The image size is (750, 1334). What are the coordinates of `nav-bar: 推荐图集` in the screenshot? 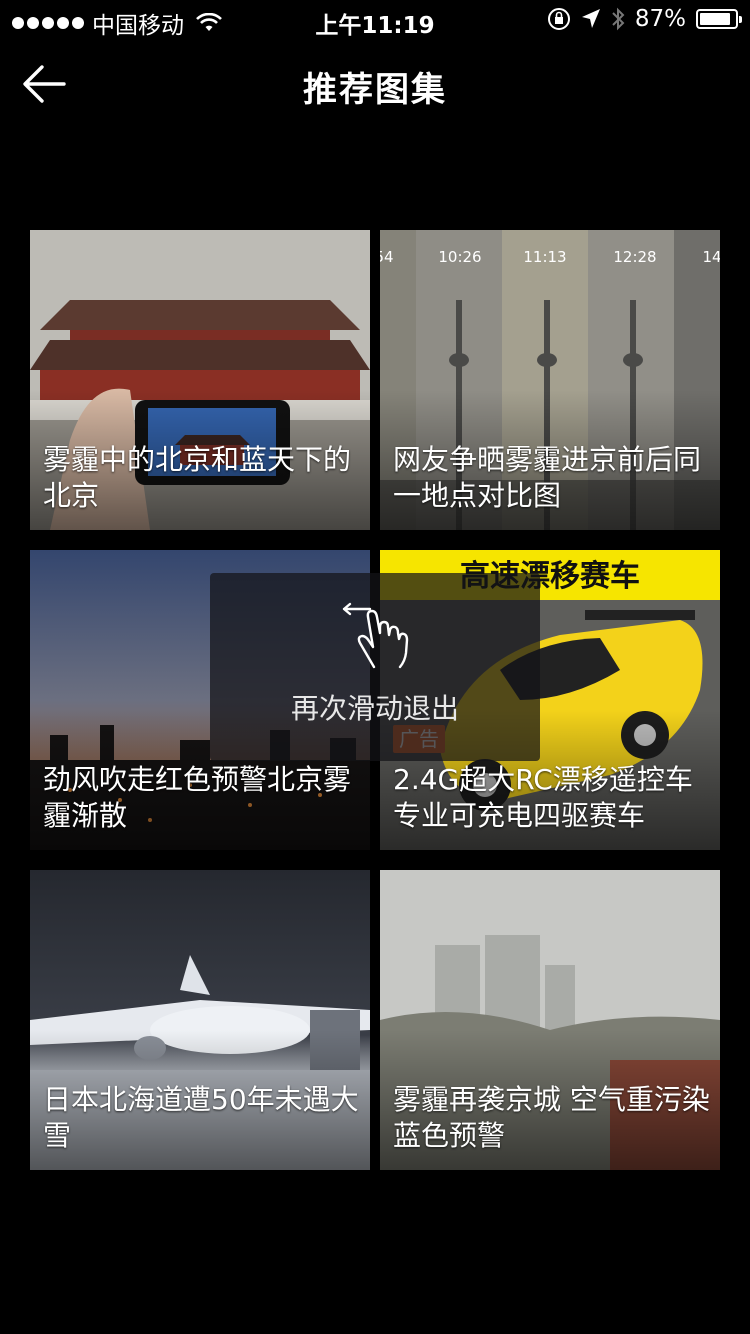 It's located at (375, 85).